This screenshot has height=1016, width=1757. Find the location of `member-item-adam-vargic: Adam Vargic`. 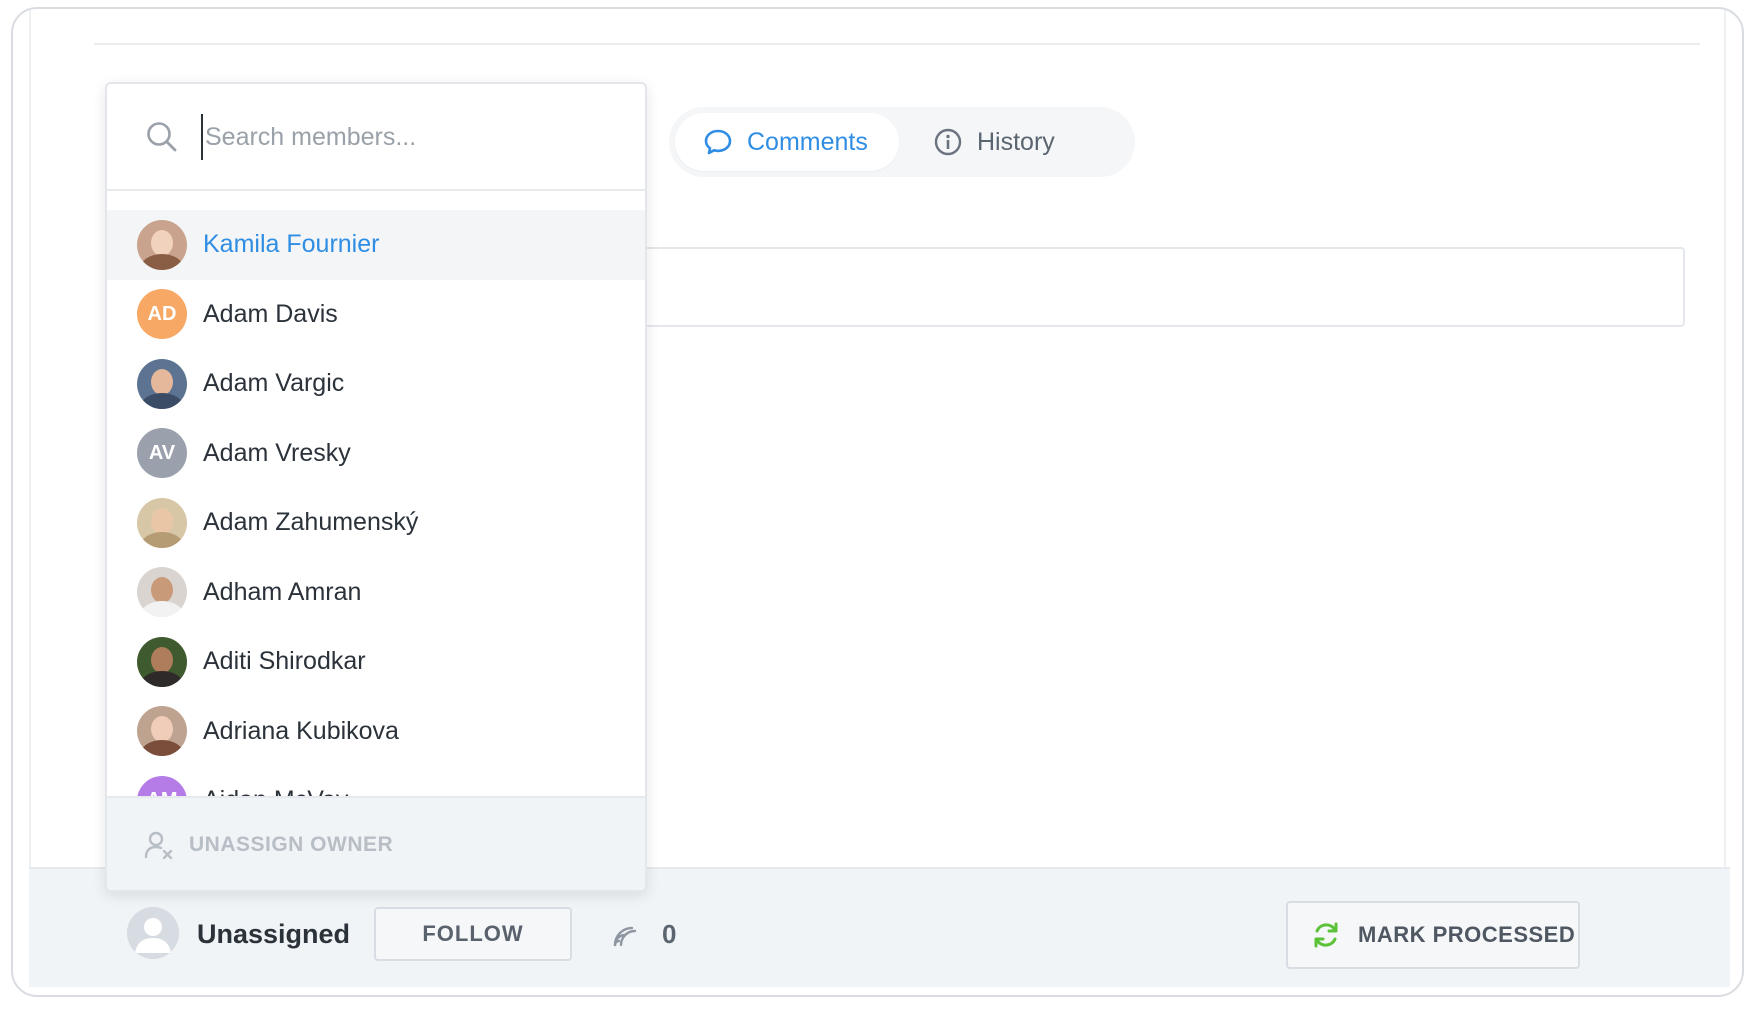

member-item-adam-vargic: Adam Vargic is located at coordinates (376, 384).